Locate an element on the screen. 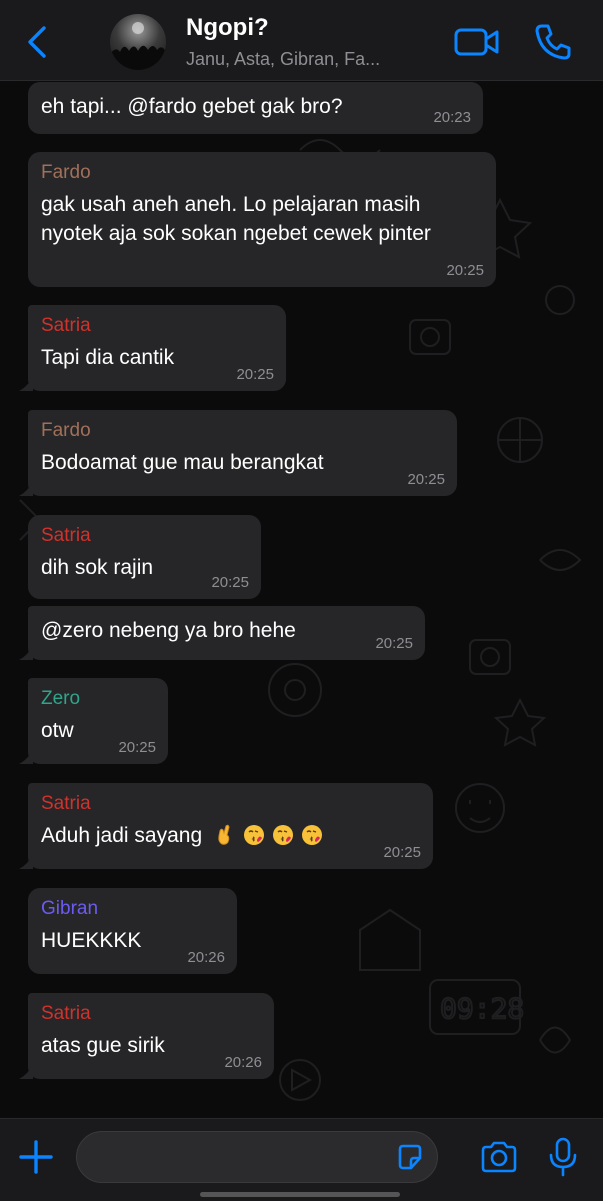 This screenshot has height=1201, width=603. message-time: 20:23 is located at coordinates (452, 117).